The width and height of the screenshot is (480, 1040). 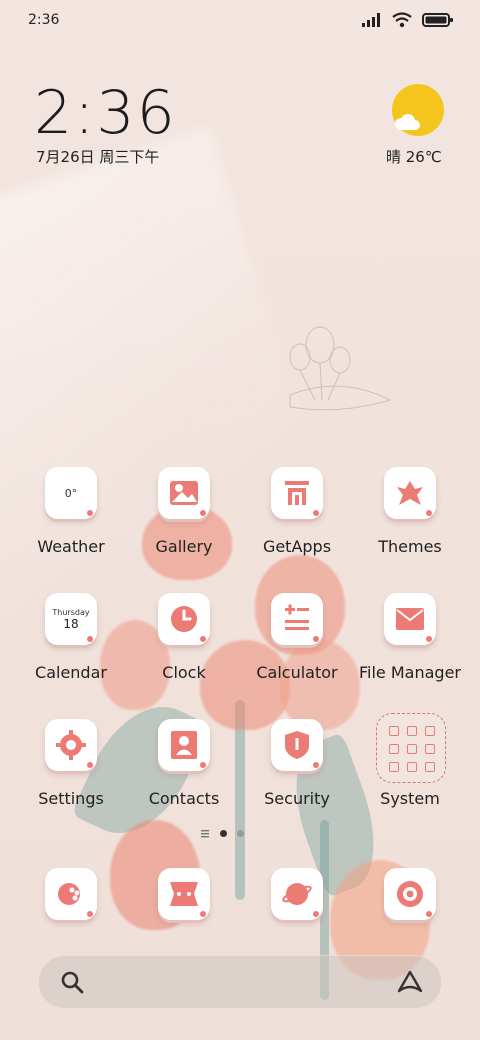 I want to click on dock, so click(x=240, y=898).